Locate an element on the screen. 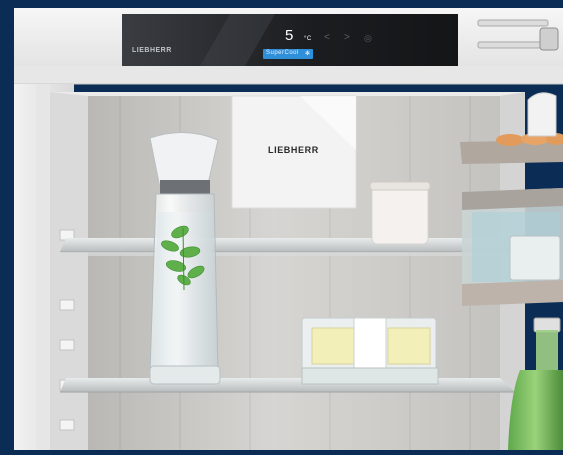 The height and width of the screenshot is (455, 563). upper-shelf is located at coordinates (287, 245).